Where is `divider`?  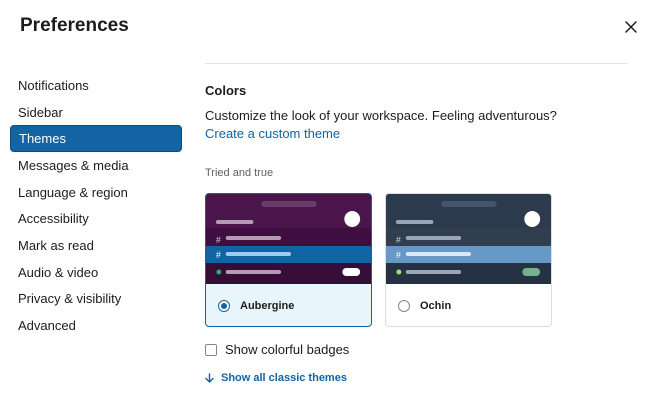 divider is located at coordinates (416, 63).